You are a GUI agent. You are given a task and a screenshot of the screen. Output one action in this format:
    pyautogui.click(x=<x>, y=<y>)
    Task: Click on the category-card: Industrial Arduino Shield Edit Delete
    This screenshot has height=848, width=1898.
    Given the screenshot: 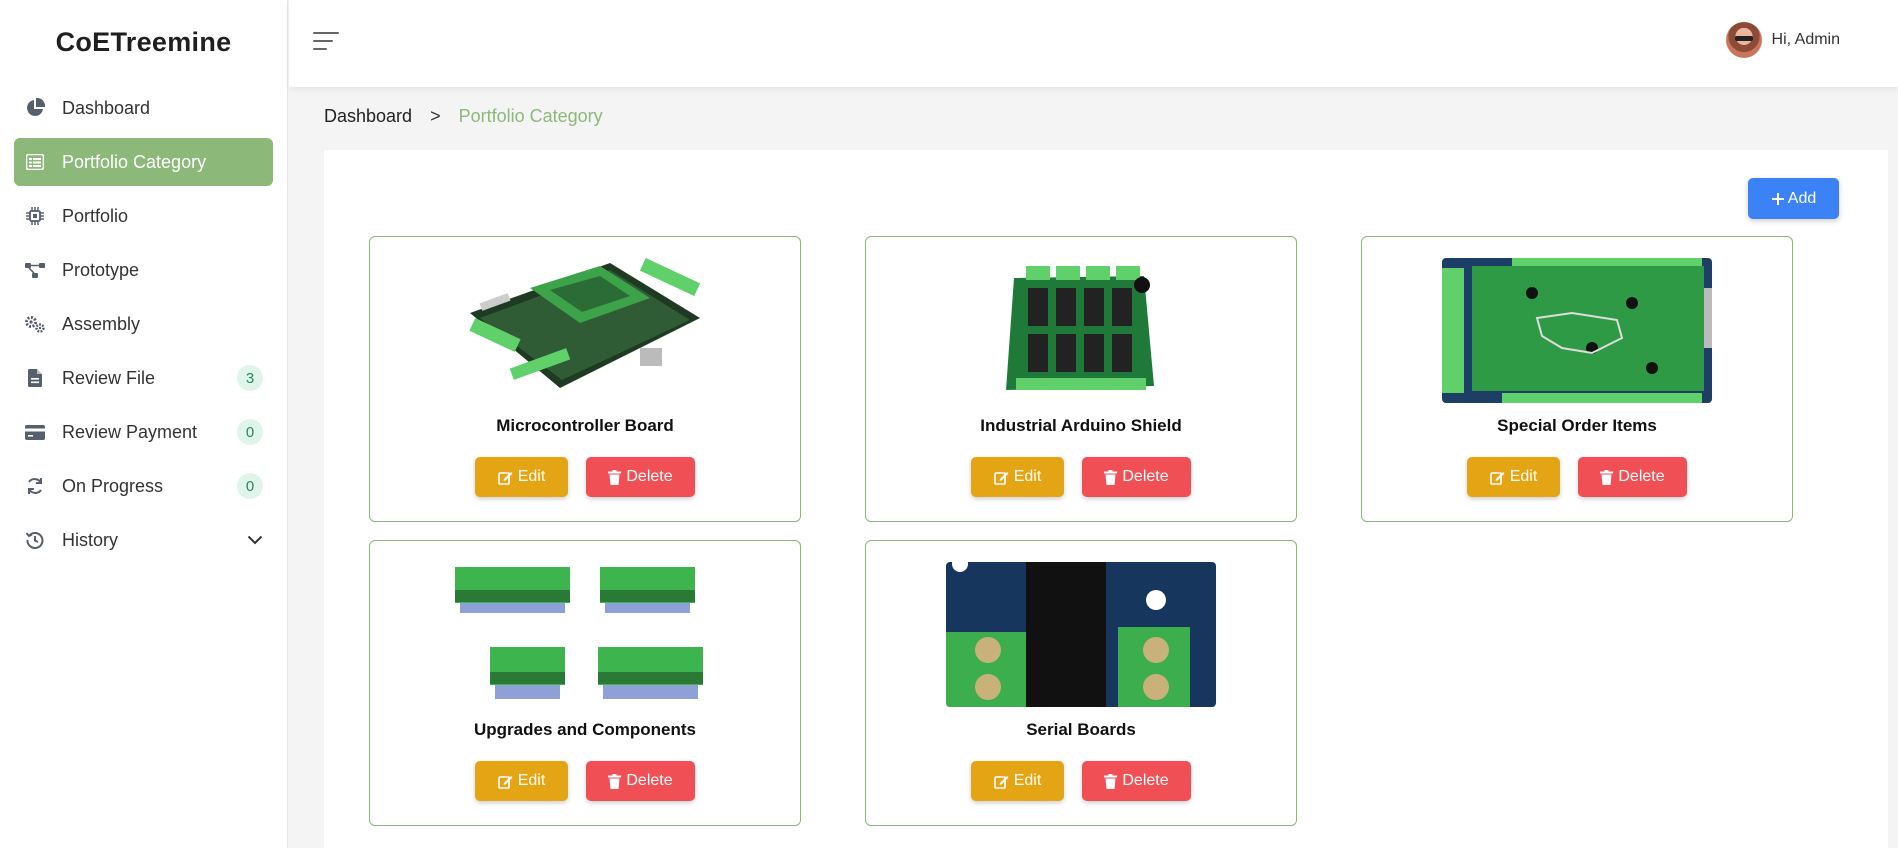 What is the action you would take?
    pyautogui.click(x=1081, y=379)
    